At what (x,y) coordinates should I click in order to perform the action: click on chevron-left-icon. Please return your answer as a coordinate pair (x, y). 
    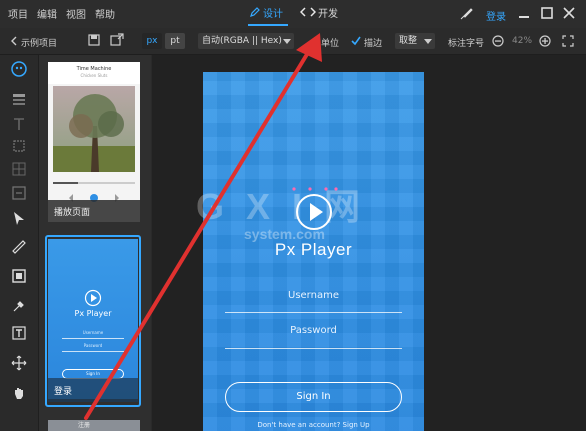
    Looking at the image, I should click on (14, 41).